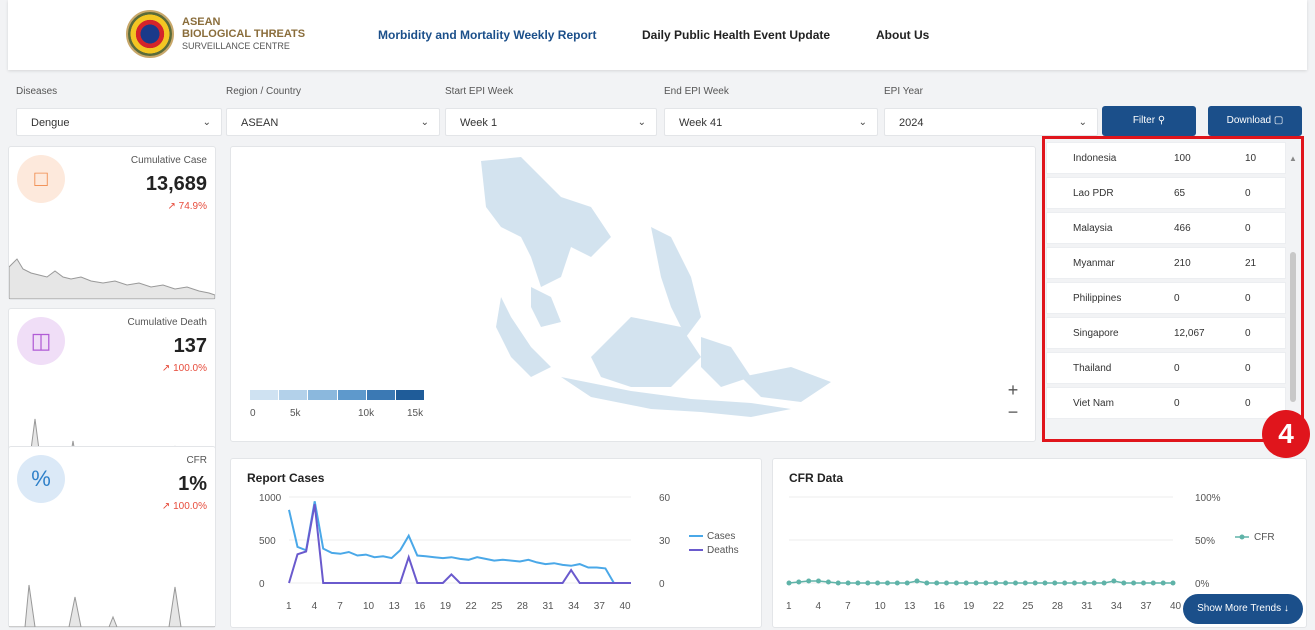 This screenshot has height=630, width=1315. Describe the element at coordinates (1176, 606) in the screenshot. I see `x-tick: 40` at that location.